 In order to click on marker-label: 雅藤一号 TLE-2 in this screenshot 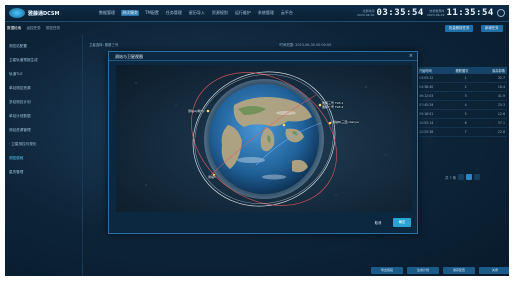, I will do `click(333, 107)`.